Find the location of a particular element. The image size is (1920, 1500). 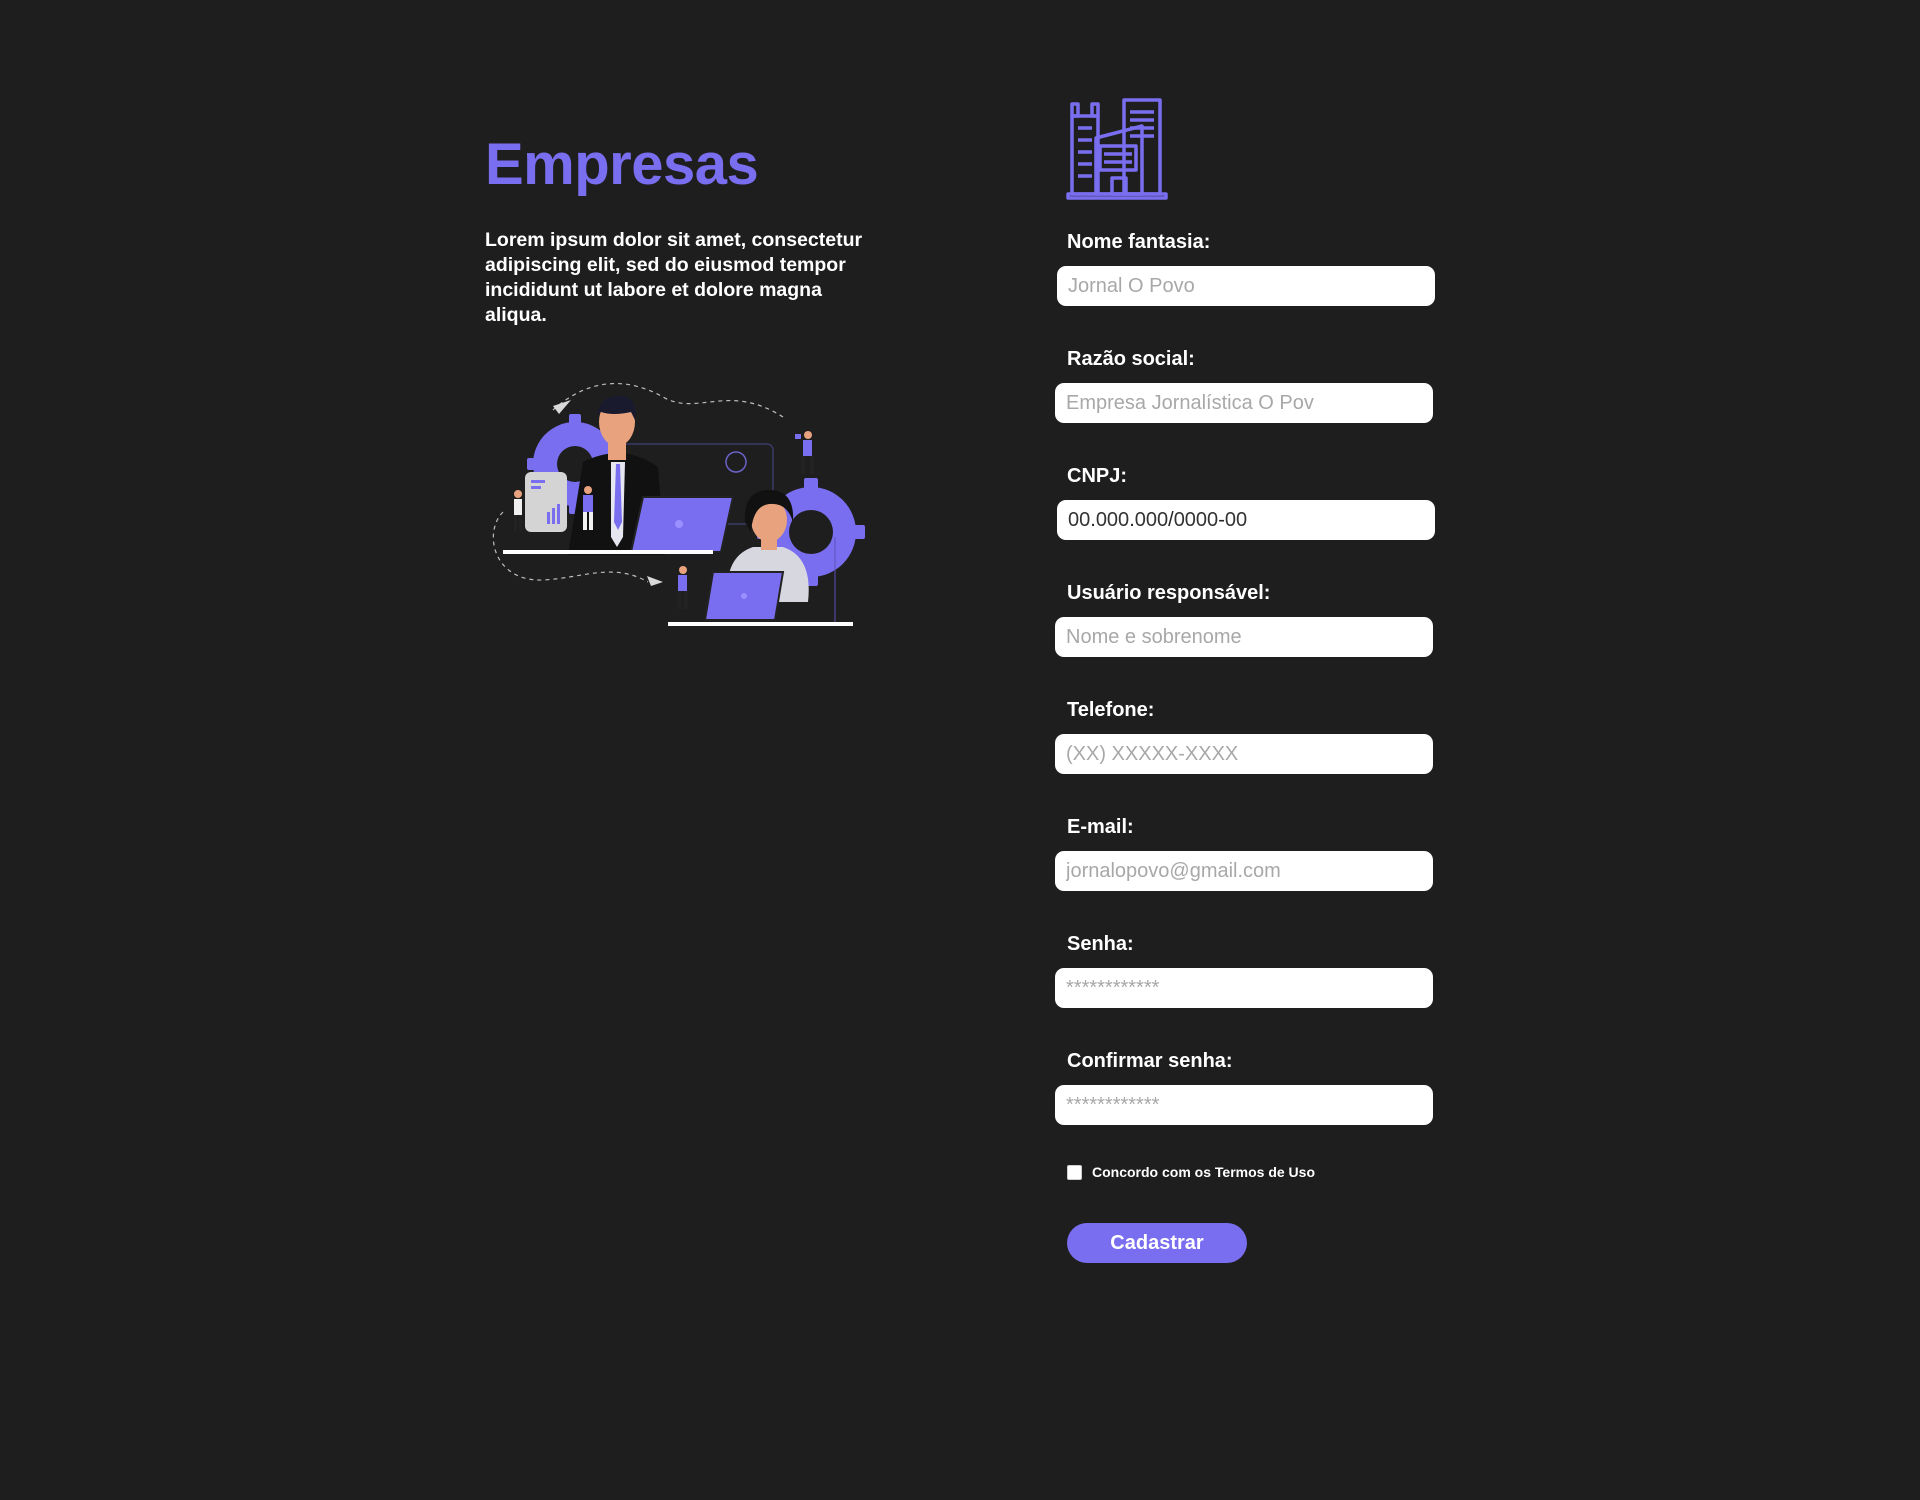

label-usuario-responsavel: Usuário responsável: is located at coordinates (1169, 593).